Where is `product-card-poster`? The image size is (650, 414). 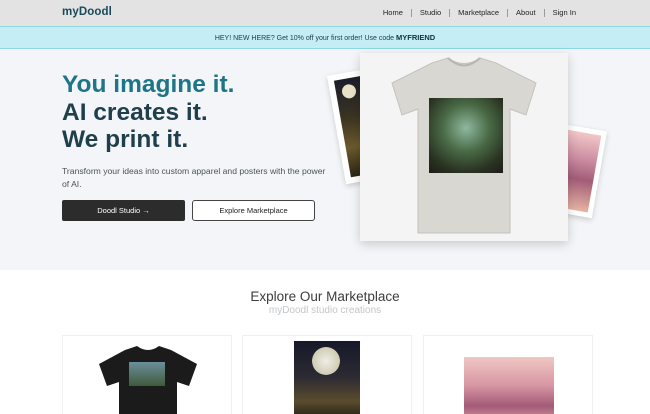 product-card-poster is located at coordinates (327, 374).